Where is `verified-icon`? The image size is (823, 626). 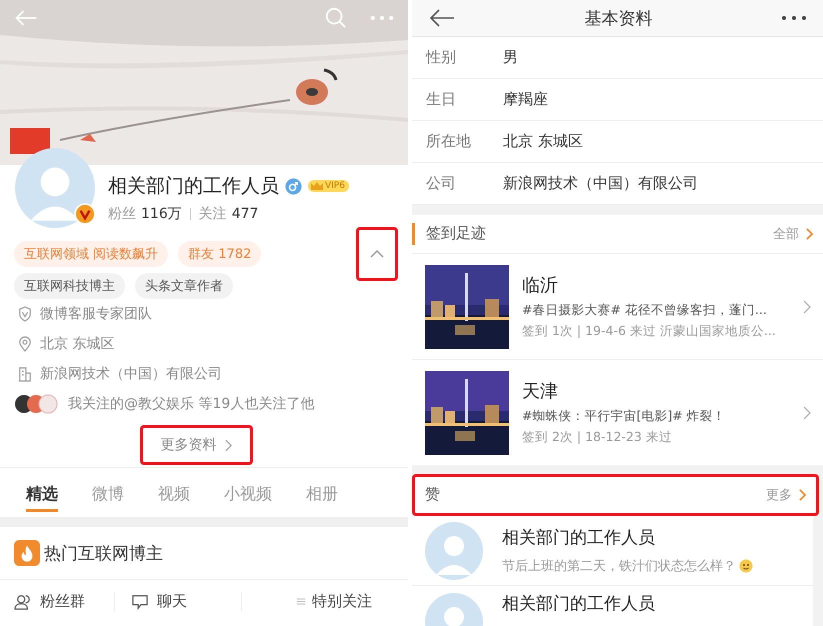 verified-icon is located at coordinates (85, 214).